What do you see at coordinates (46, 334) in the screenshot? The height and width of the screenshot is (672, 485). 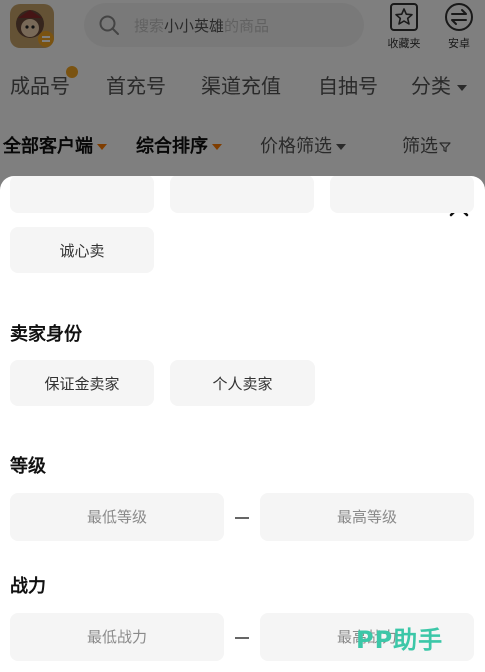 I see `seller-section-title: 卖家身份` at bounding box center [46, 334].